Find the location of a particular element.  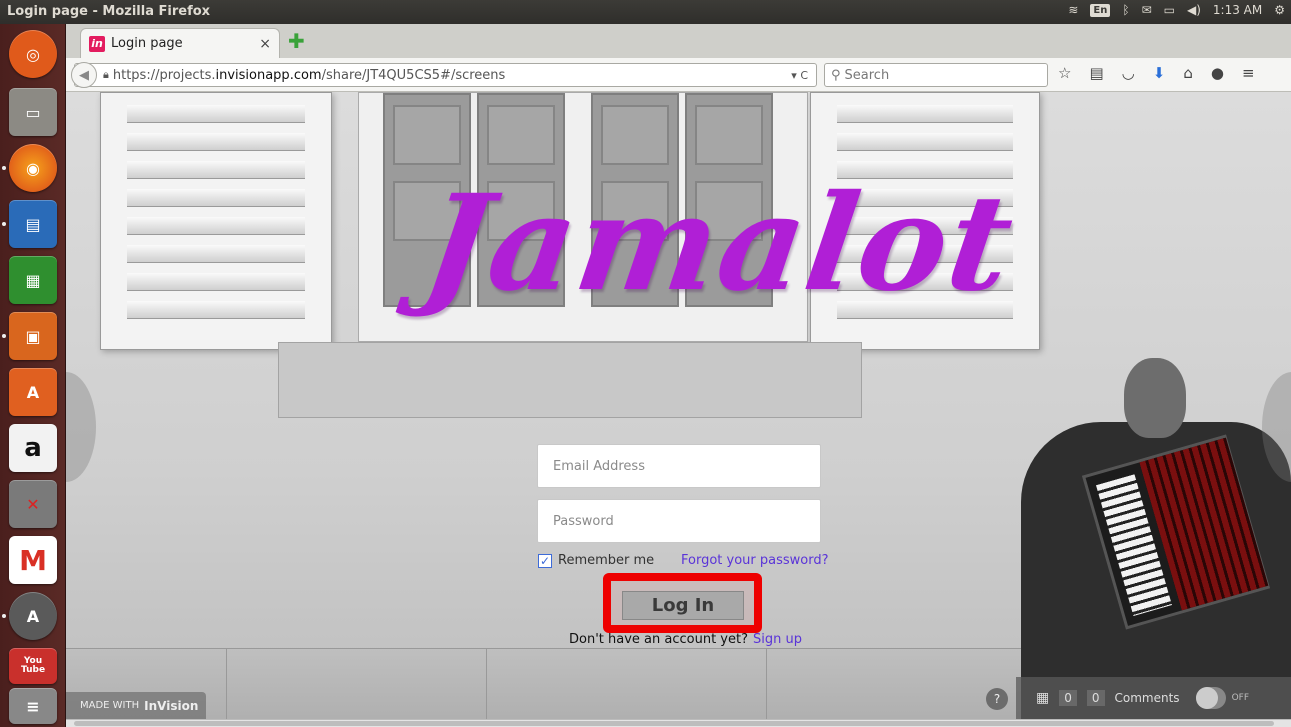

volume-icon: ◀) is located at coordinates (1194, 10).